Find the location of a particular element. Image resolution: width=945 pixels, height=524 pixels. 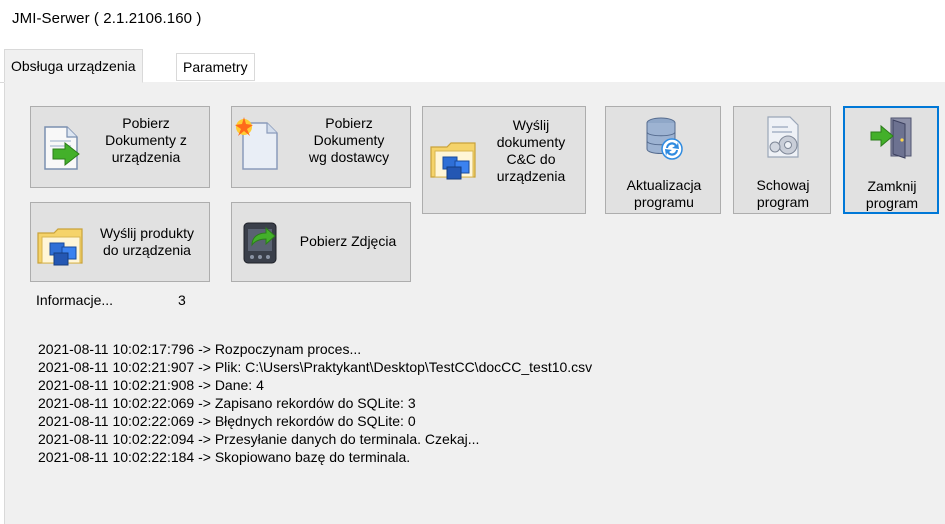

zamknij-button: Zamknij program is located at coordinates (891, 160).